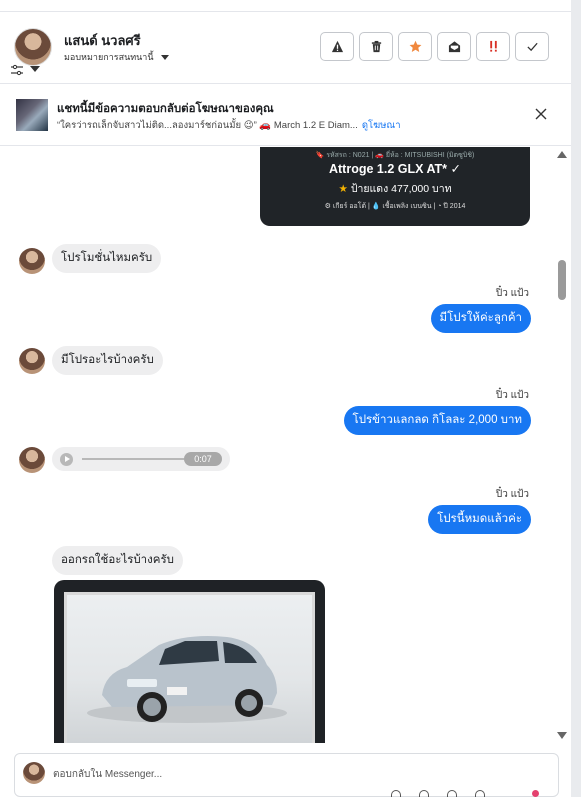  What do you see at coordinates (562, 735) in the screenshot?
I see `scroll-down-arrow-icon` at bounding box center [562, 735].